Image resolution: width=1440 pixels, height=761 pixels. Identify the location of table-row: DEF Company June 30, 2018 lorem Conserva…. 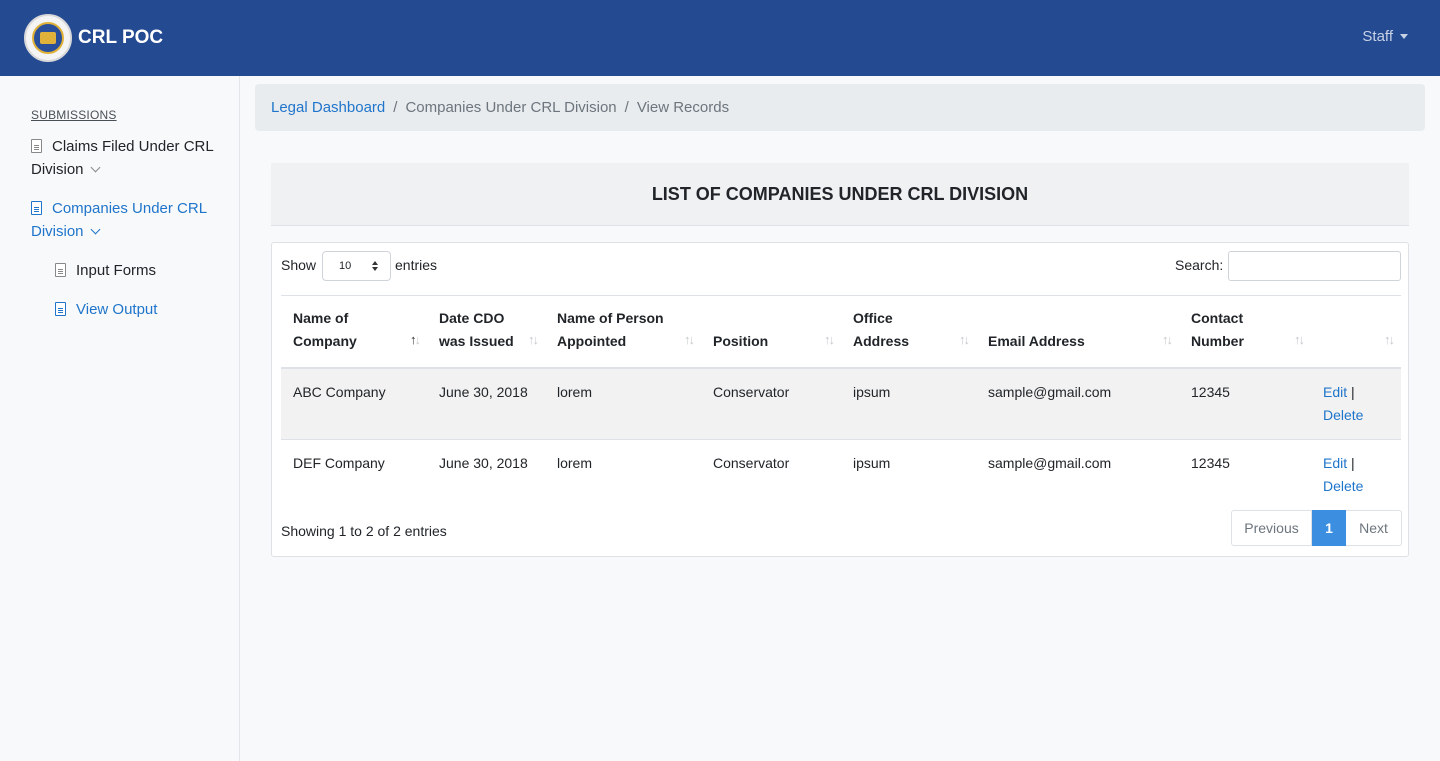
(841, 474).